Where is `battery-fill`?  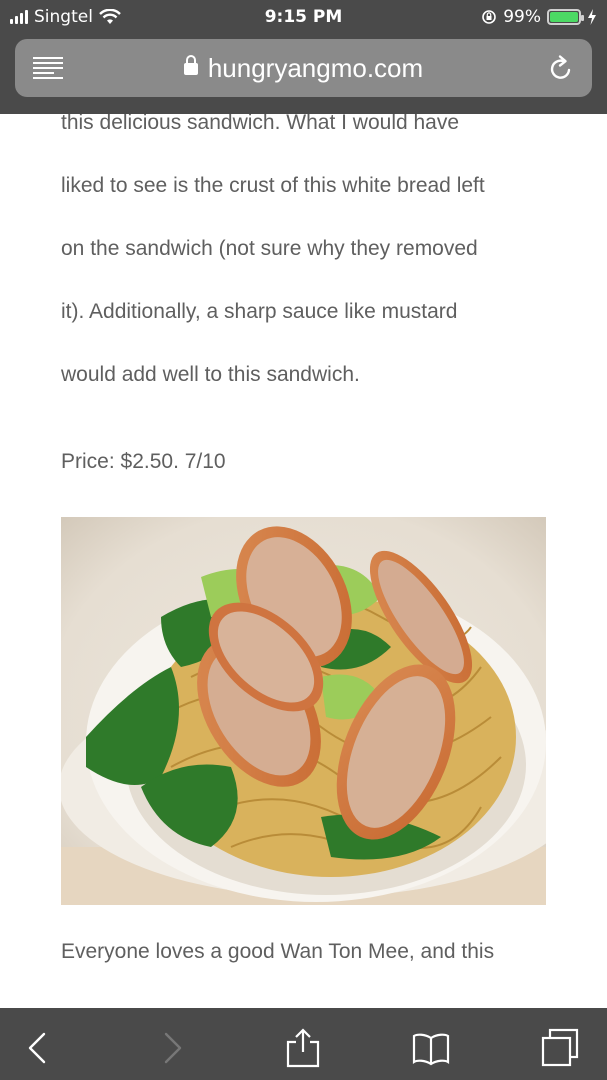
battery-fill is located at coordinates (564, 17).